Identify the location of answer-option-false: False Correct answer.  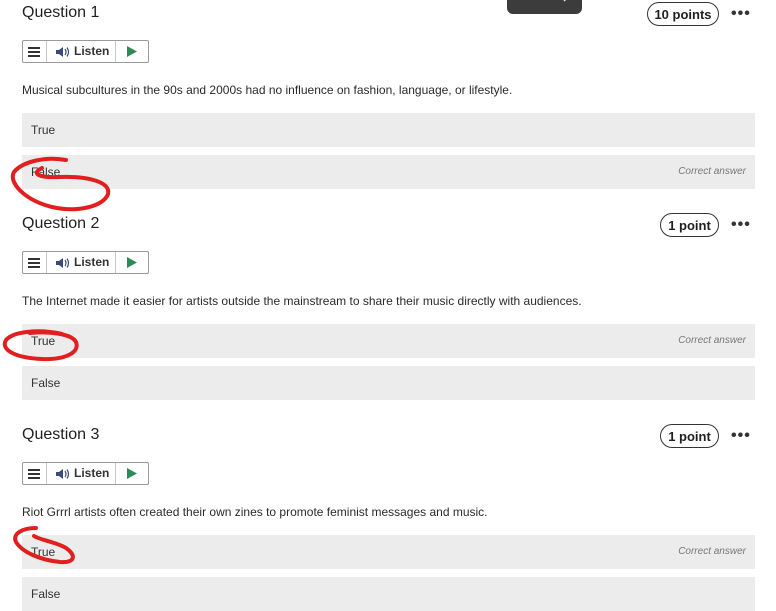
(388, 172).